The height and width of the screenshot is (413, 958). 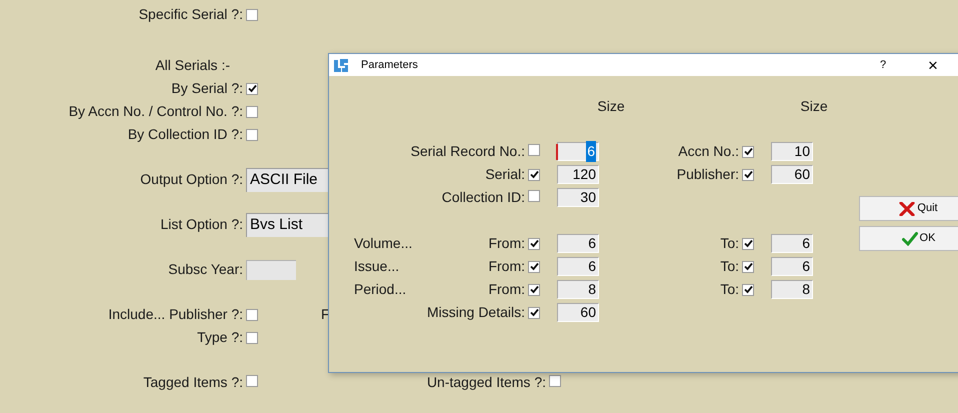 I want to click on close-button: ×, so click(x=933, y=65).